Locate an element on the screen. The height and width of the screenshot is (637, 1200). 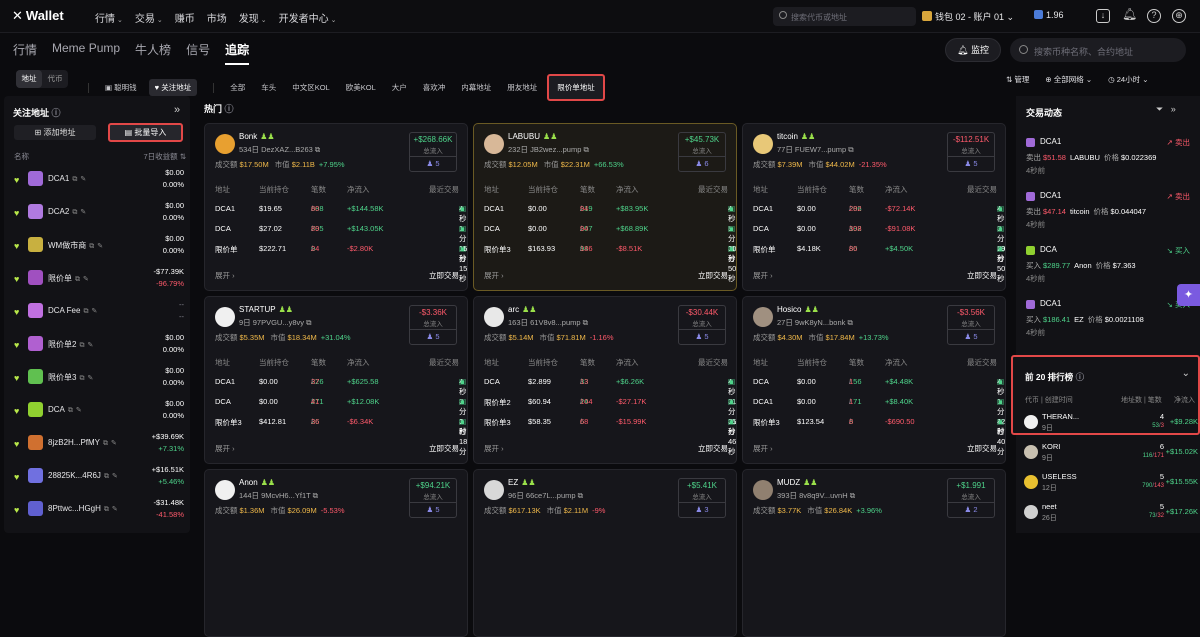
filter-tag-7: 朋友地址 is located at coordinates (522, 87).